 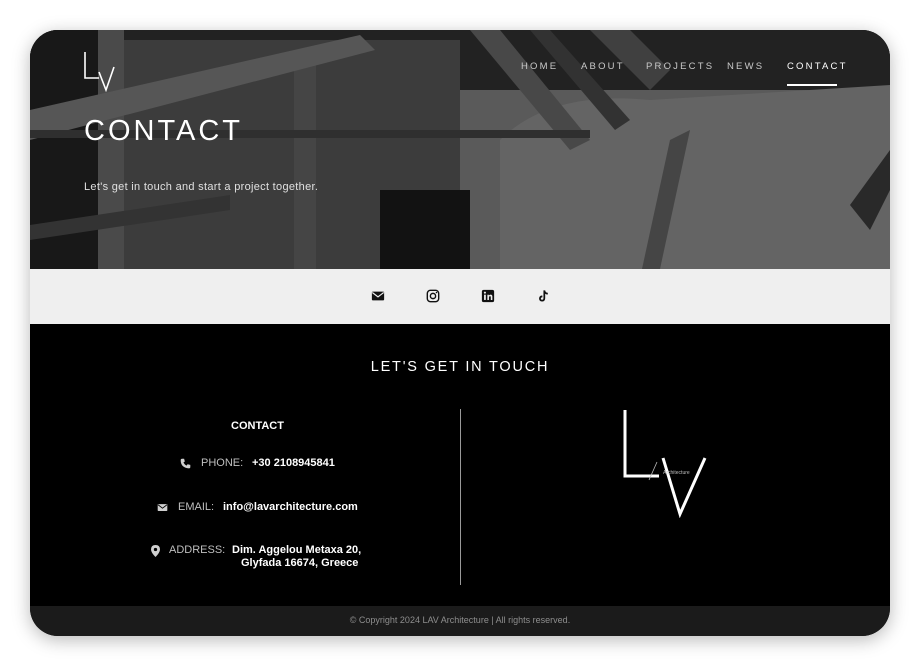 What do you see at coordinates (676, 473) in the screenshot?
I see `logo-caption: Architecture` at bounding box center [676, 473].